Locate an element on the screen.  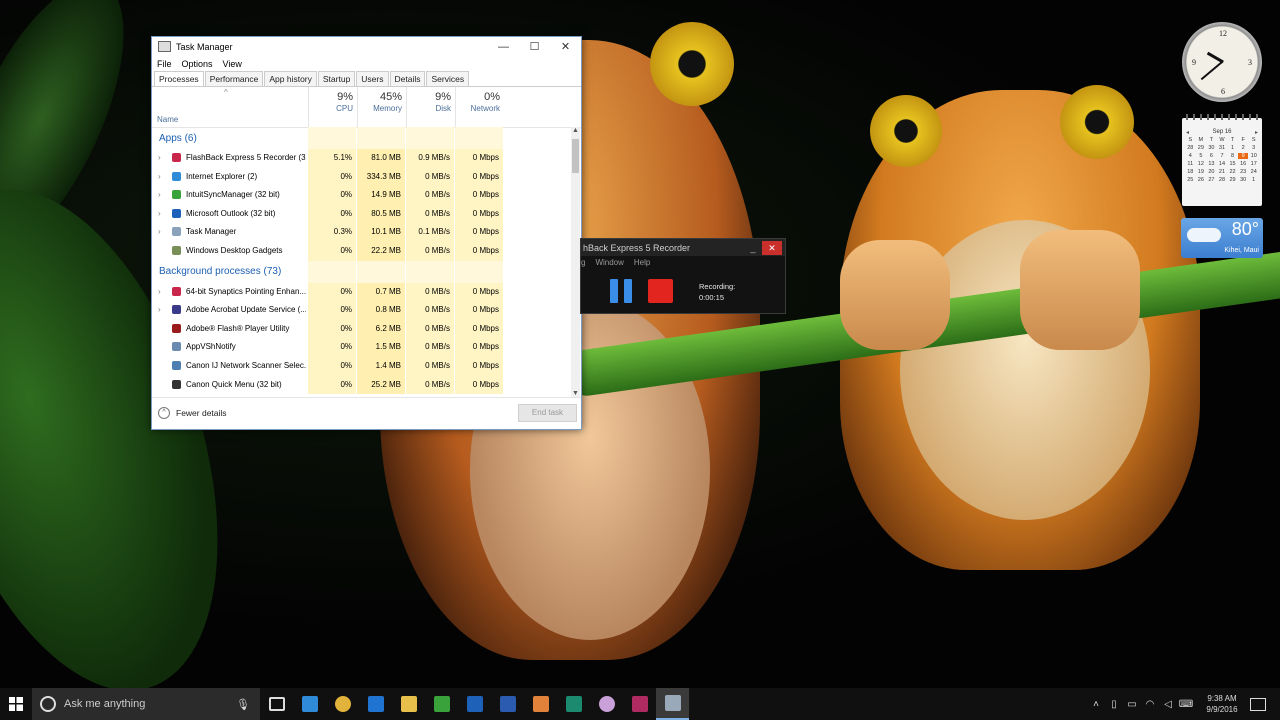
calendar-day: 13 is located at coordinates (1211, 164).